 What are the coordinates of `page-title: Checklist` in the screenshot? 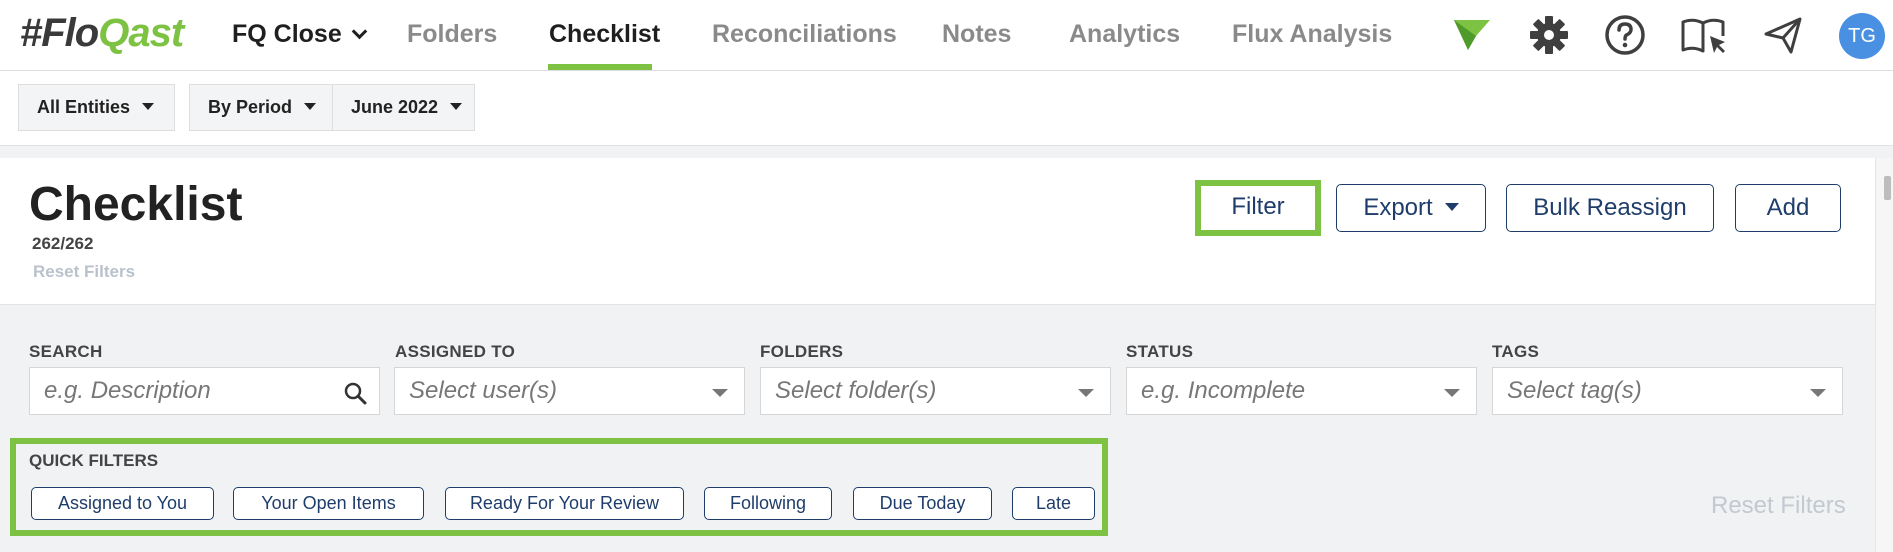 It's located at (136, 204).